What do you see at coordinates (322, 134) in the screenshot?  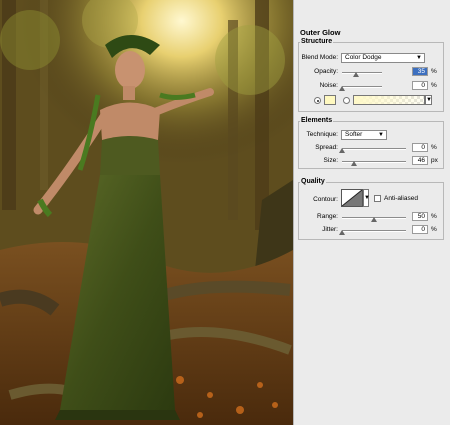 I see `technique-label: Technique:` at bounding box center [322, 134].